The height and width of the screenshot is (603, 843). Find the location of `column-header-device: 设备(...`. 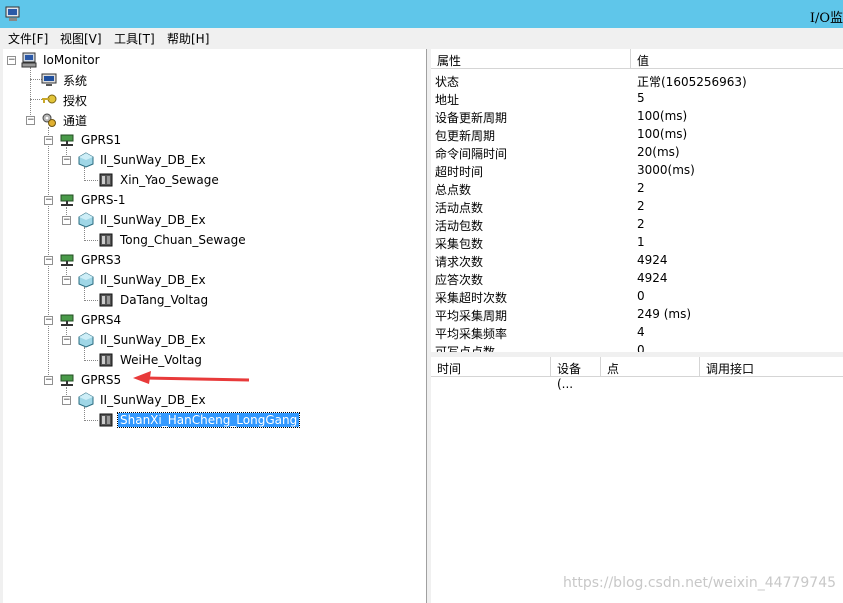

column-header-device: 设备(... is located at coordinates (576, 374).